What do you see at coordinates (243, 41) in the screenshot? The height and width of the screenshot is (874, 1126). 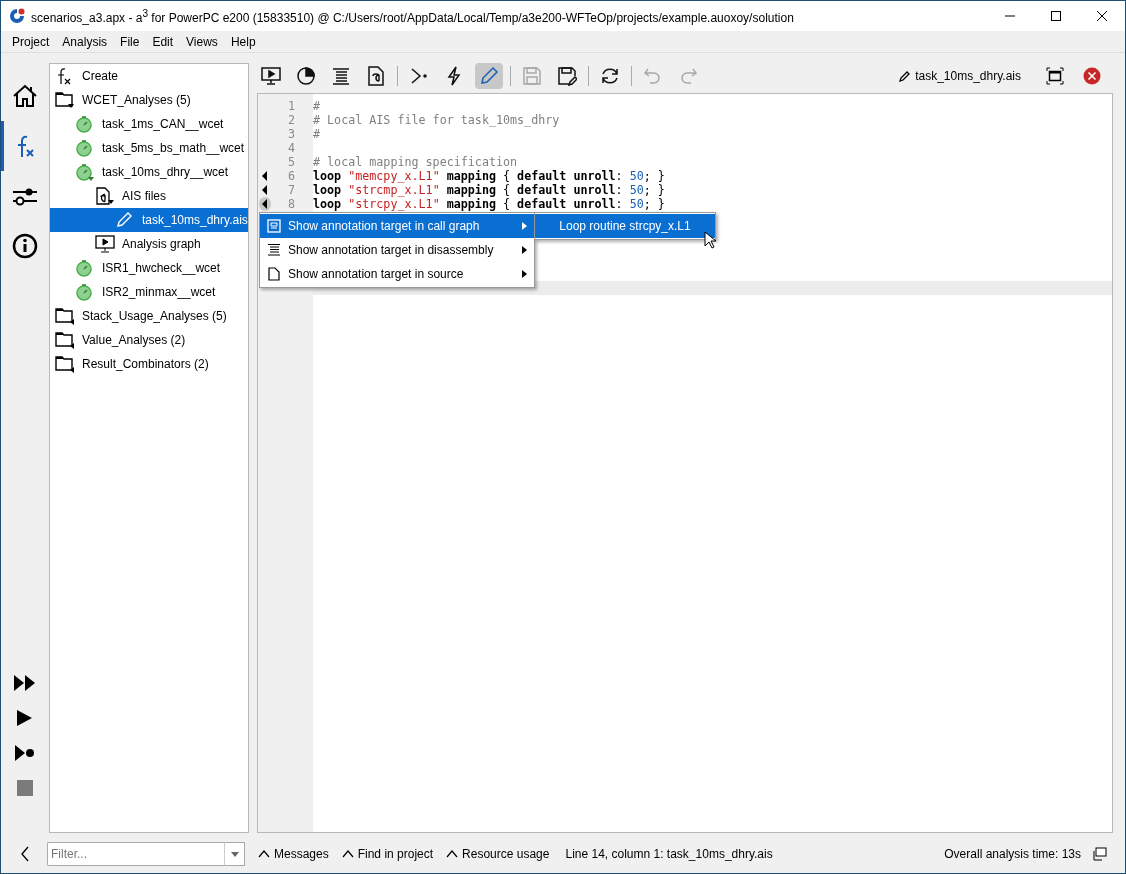 I see `menu-item: Help` at bounding box center [243, 41].